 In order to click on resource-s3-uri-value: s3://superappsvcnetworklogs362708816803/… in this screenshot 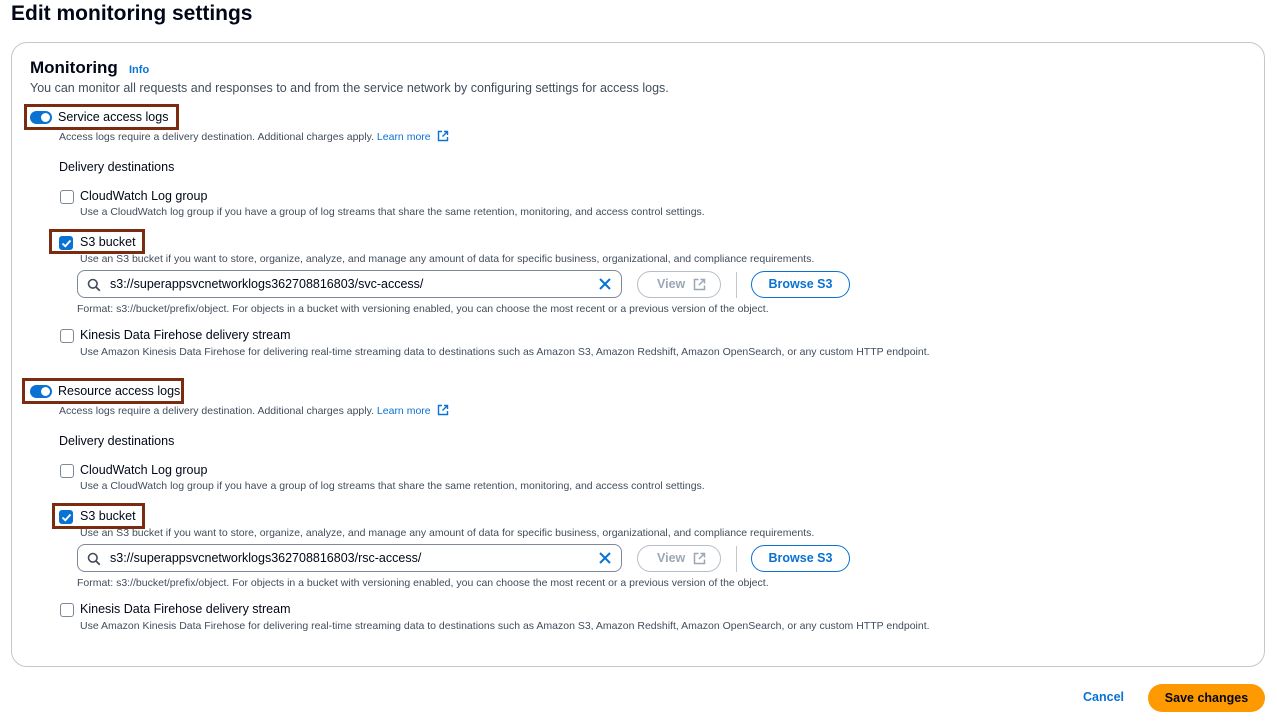, I will do `click(266, 558)`.